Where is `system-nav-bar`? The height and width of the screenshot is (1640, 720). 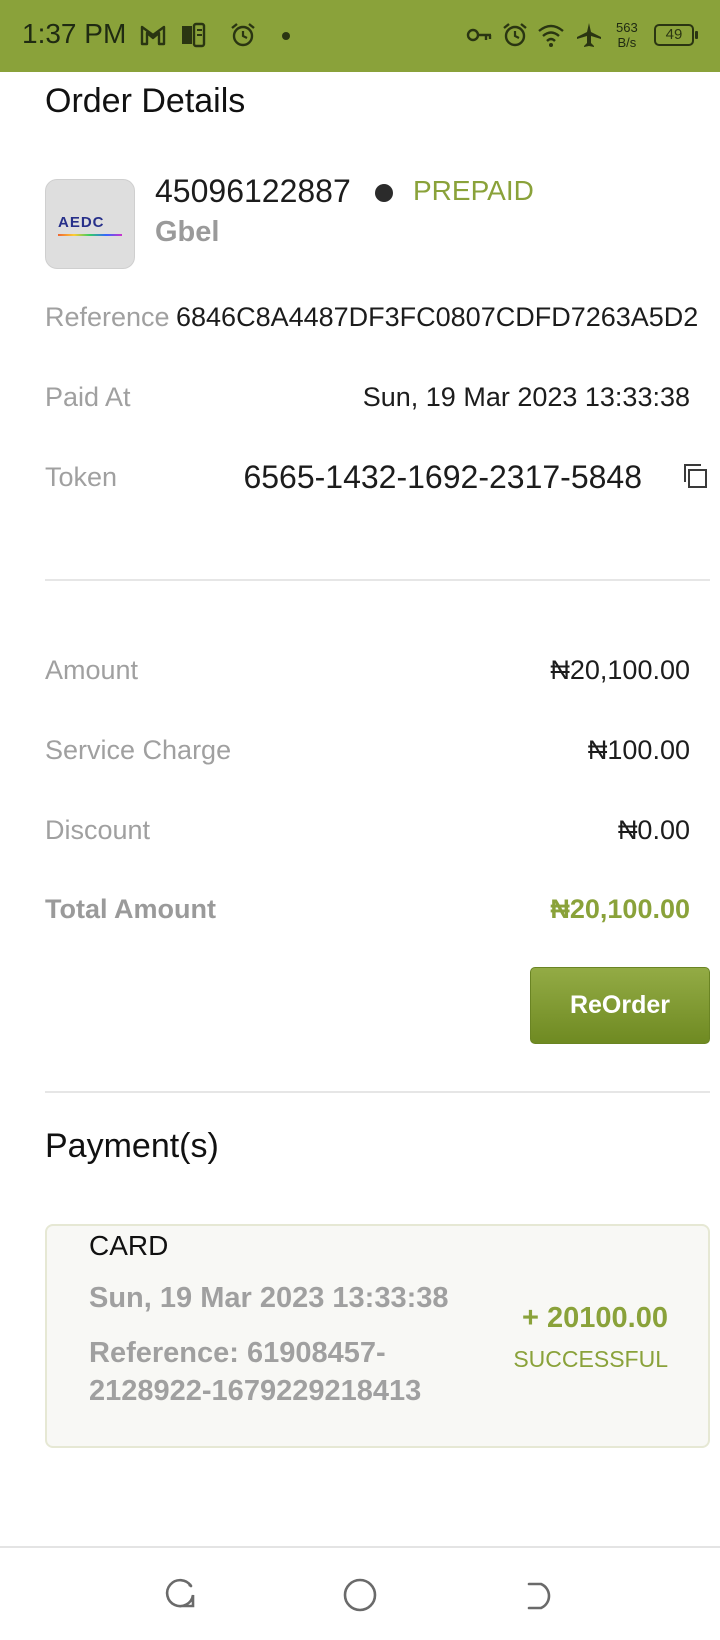
system-nav-bar is located at coordinates (360, 1593).